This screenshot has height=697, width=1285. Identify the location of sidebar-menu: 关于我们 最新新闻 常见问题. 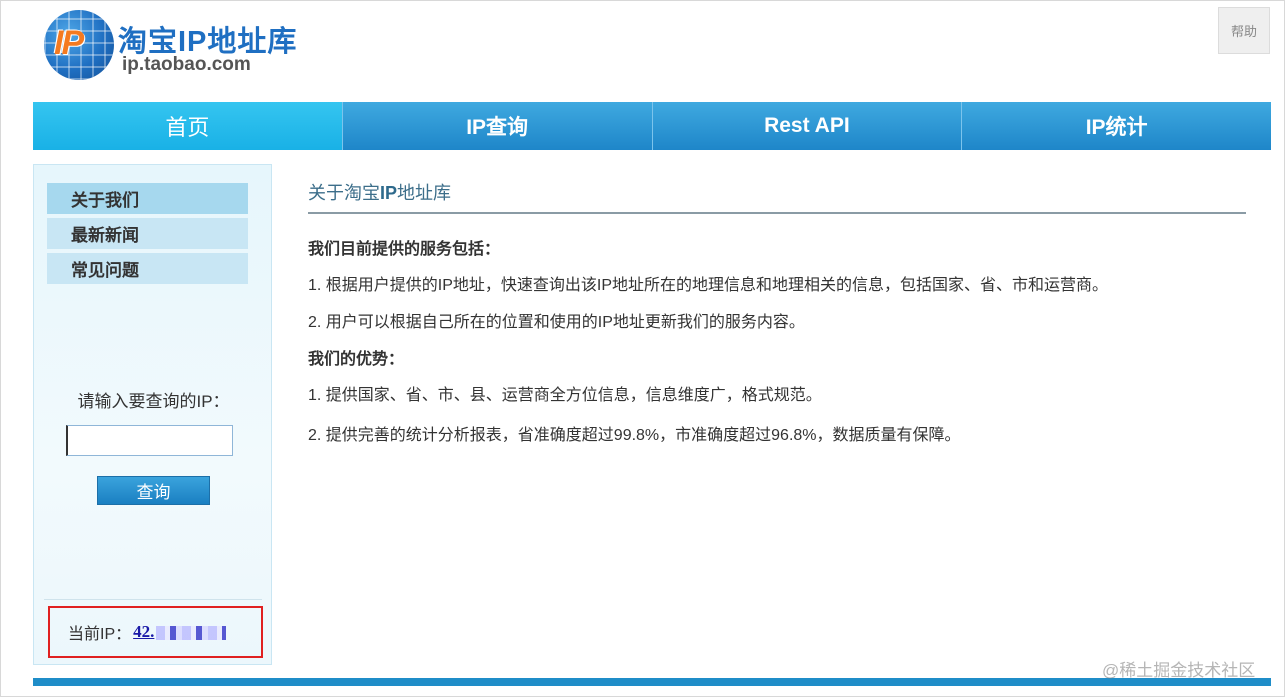
(147, 235).